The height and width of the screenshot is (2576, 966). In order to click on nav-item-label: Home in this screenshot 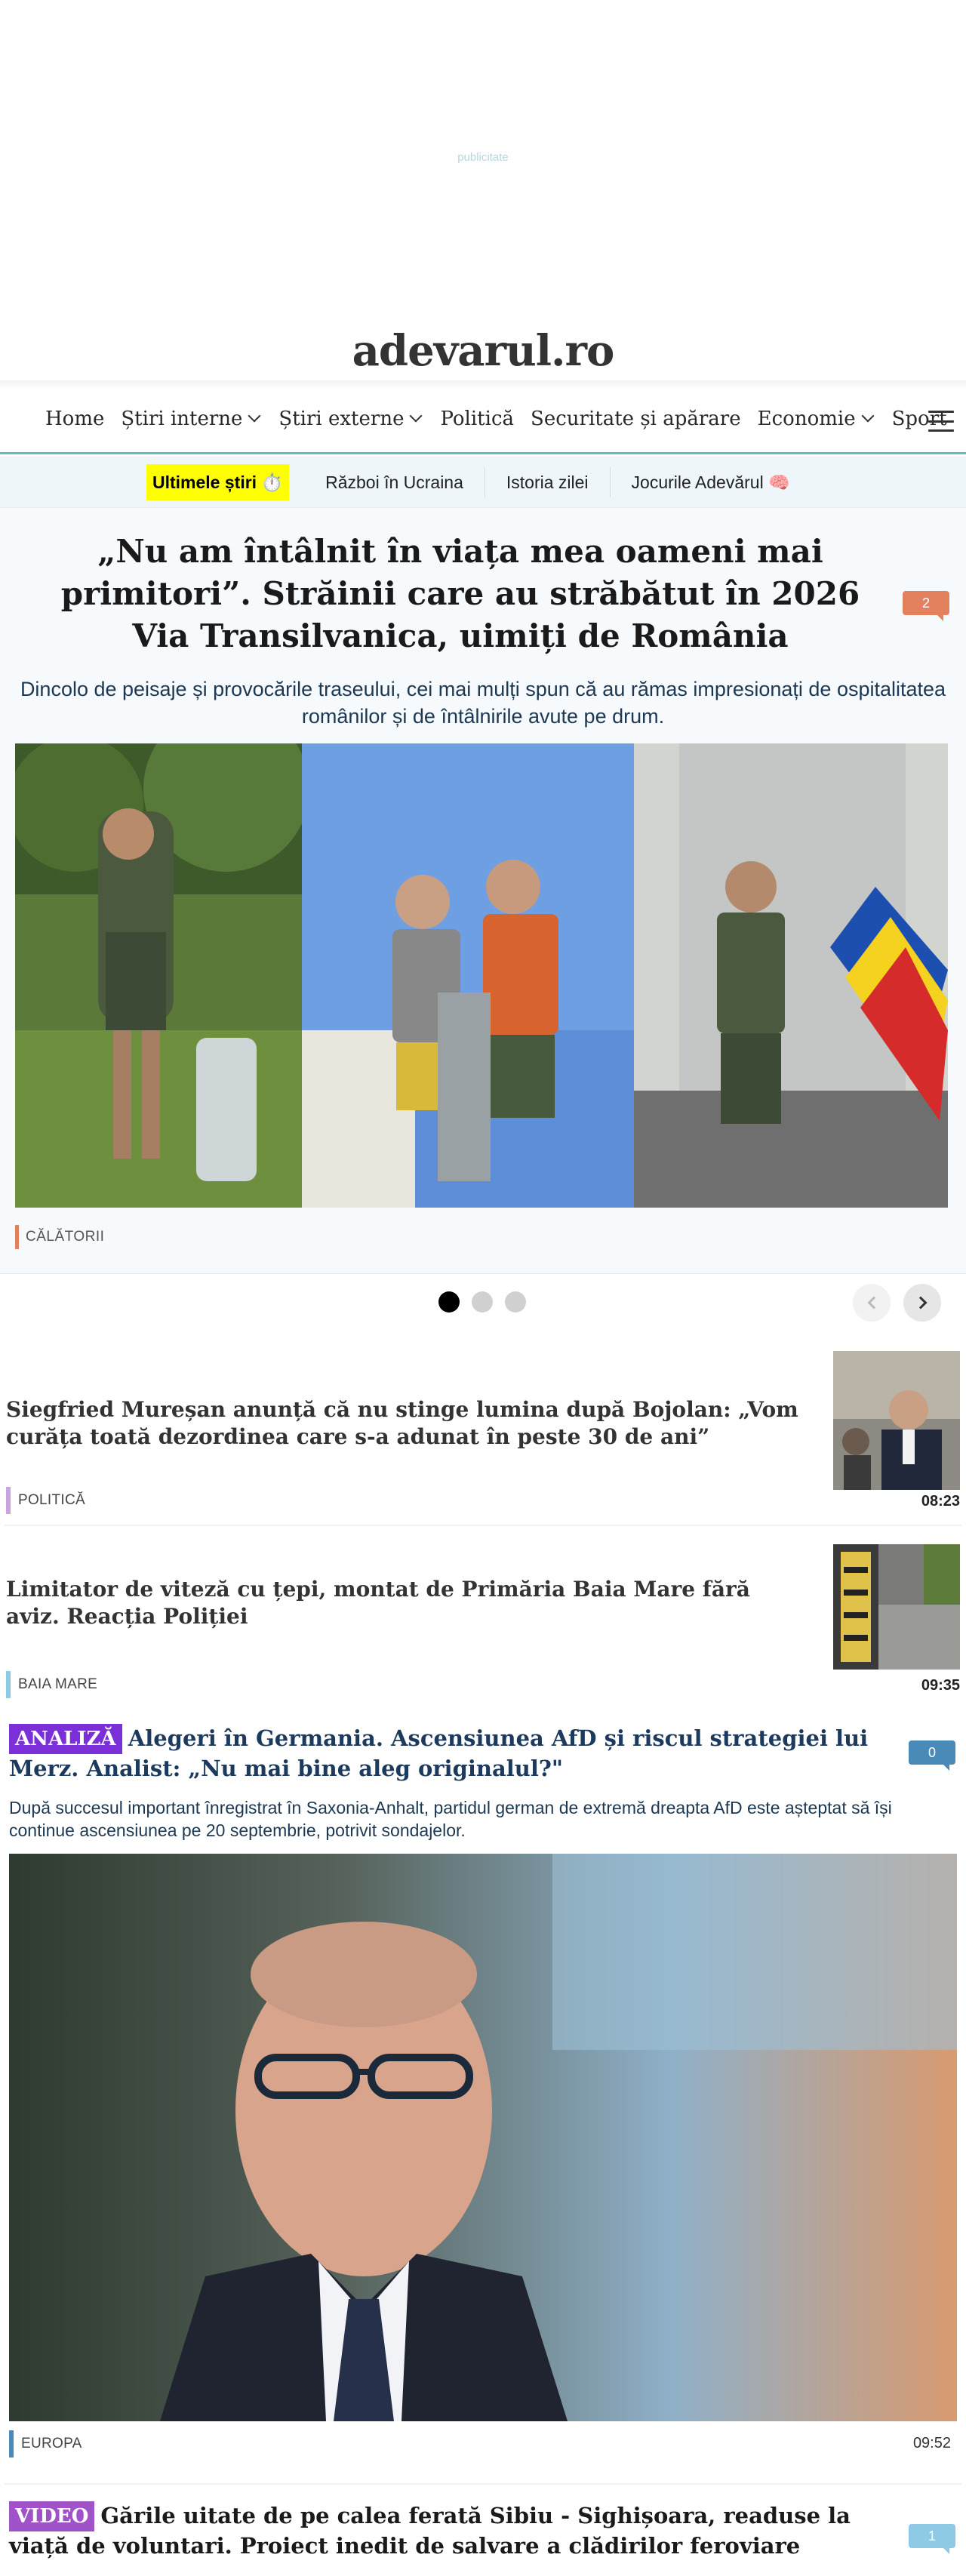, I will do `click(75, 419)`.